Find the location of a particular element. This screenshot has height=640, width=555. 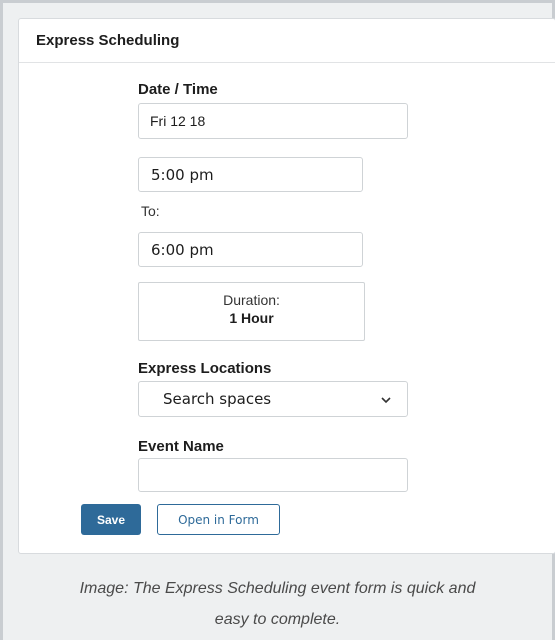

event-name-label: Event Name is located at coordinates (181, 446).